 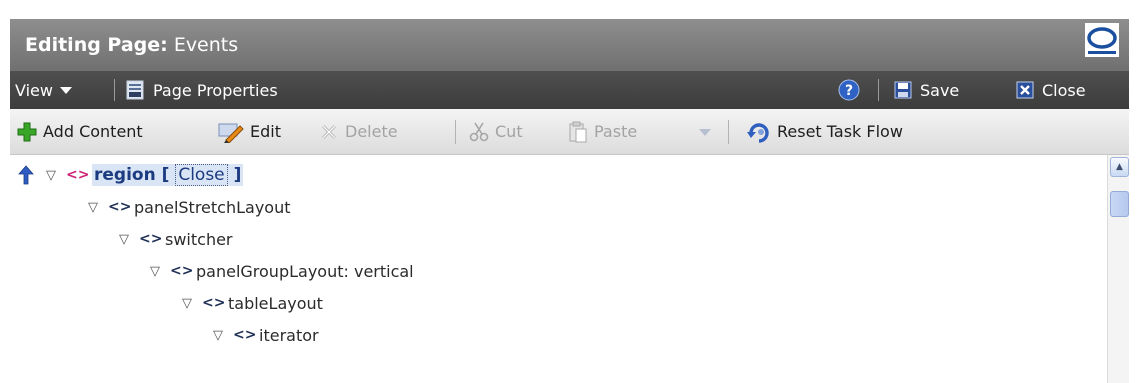 I want to click on reset-task-flow-button: Reset Task Flow, so click(x=825, y=131).